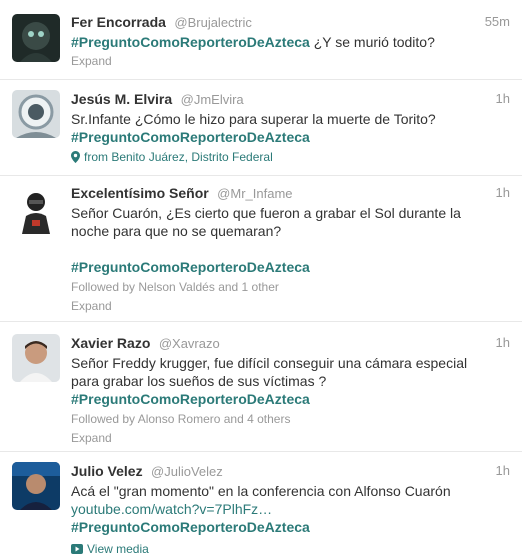  I want to click on media-icon, so click(77, 549).